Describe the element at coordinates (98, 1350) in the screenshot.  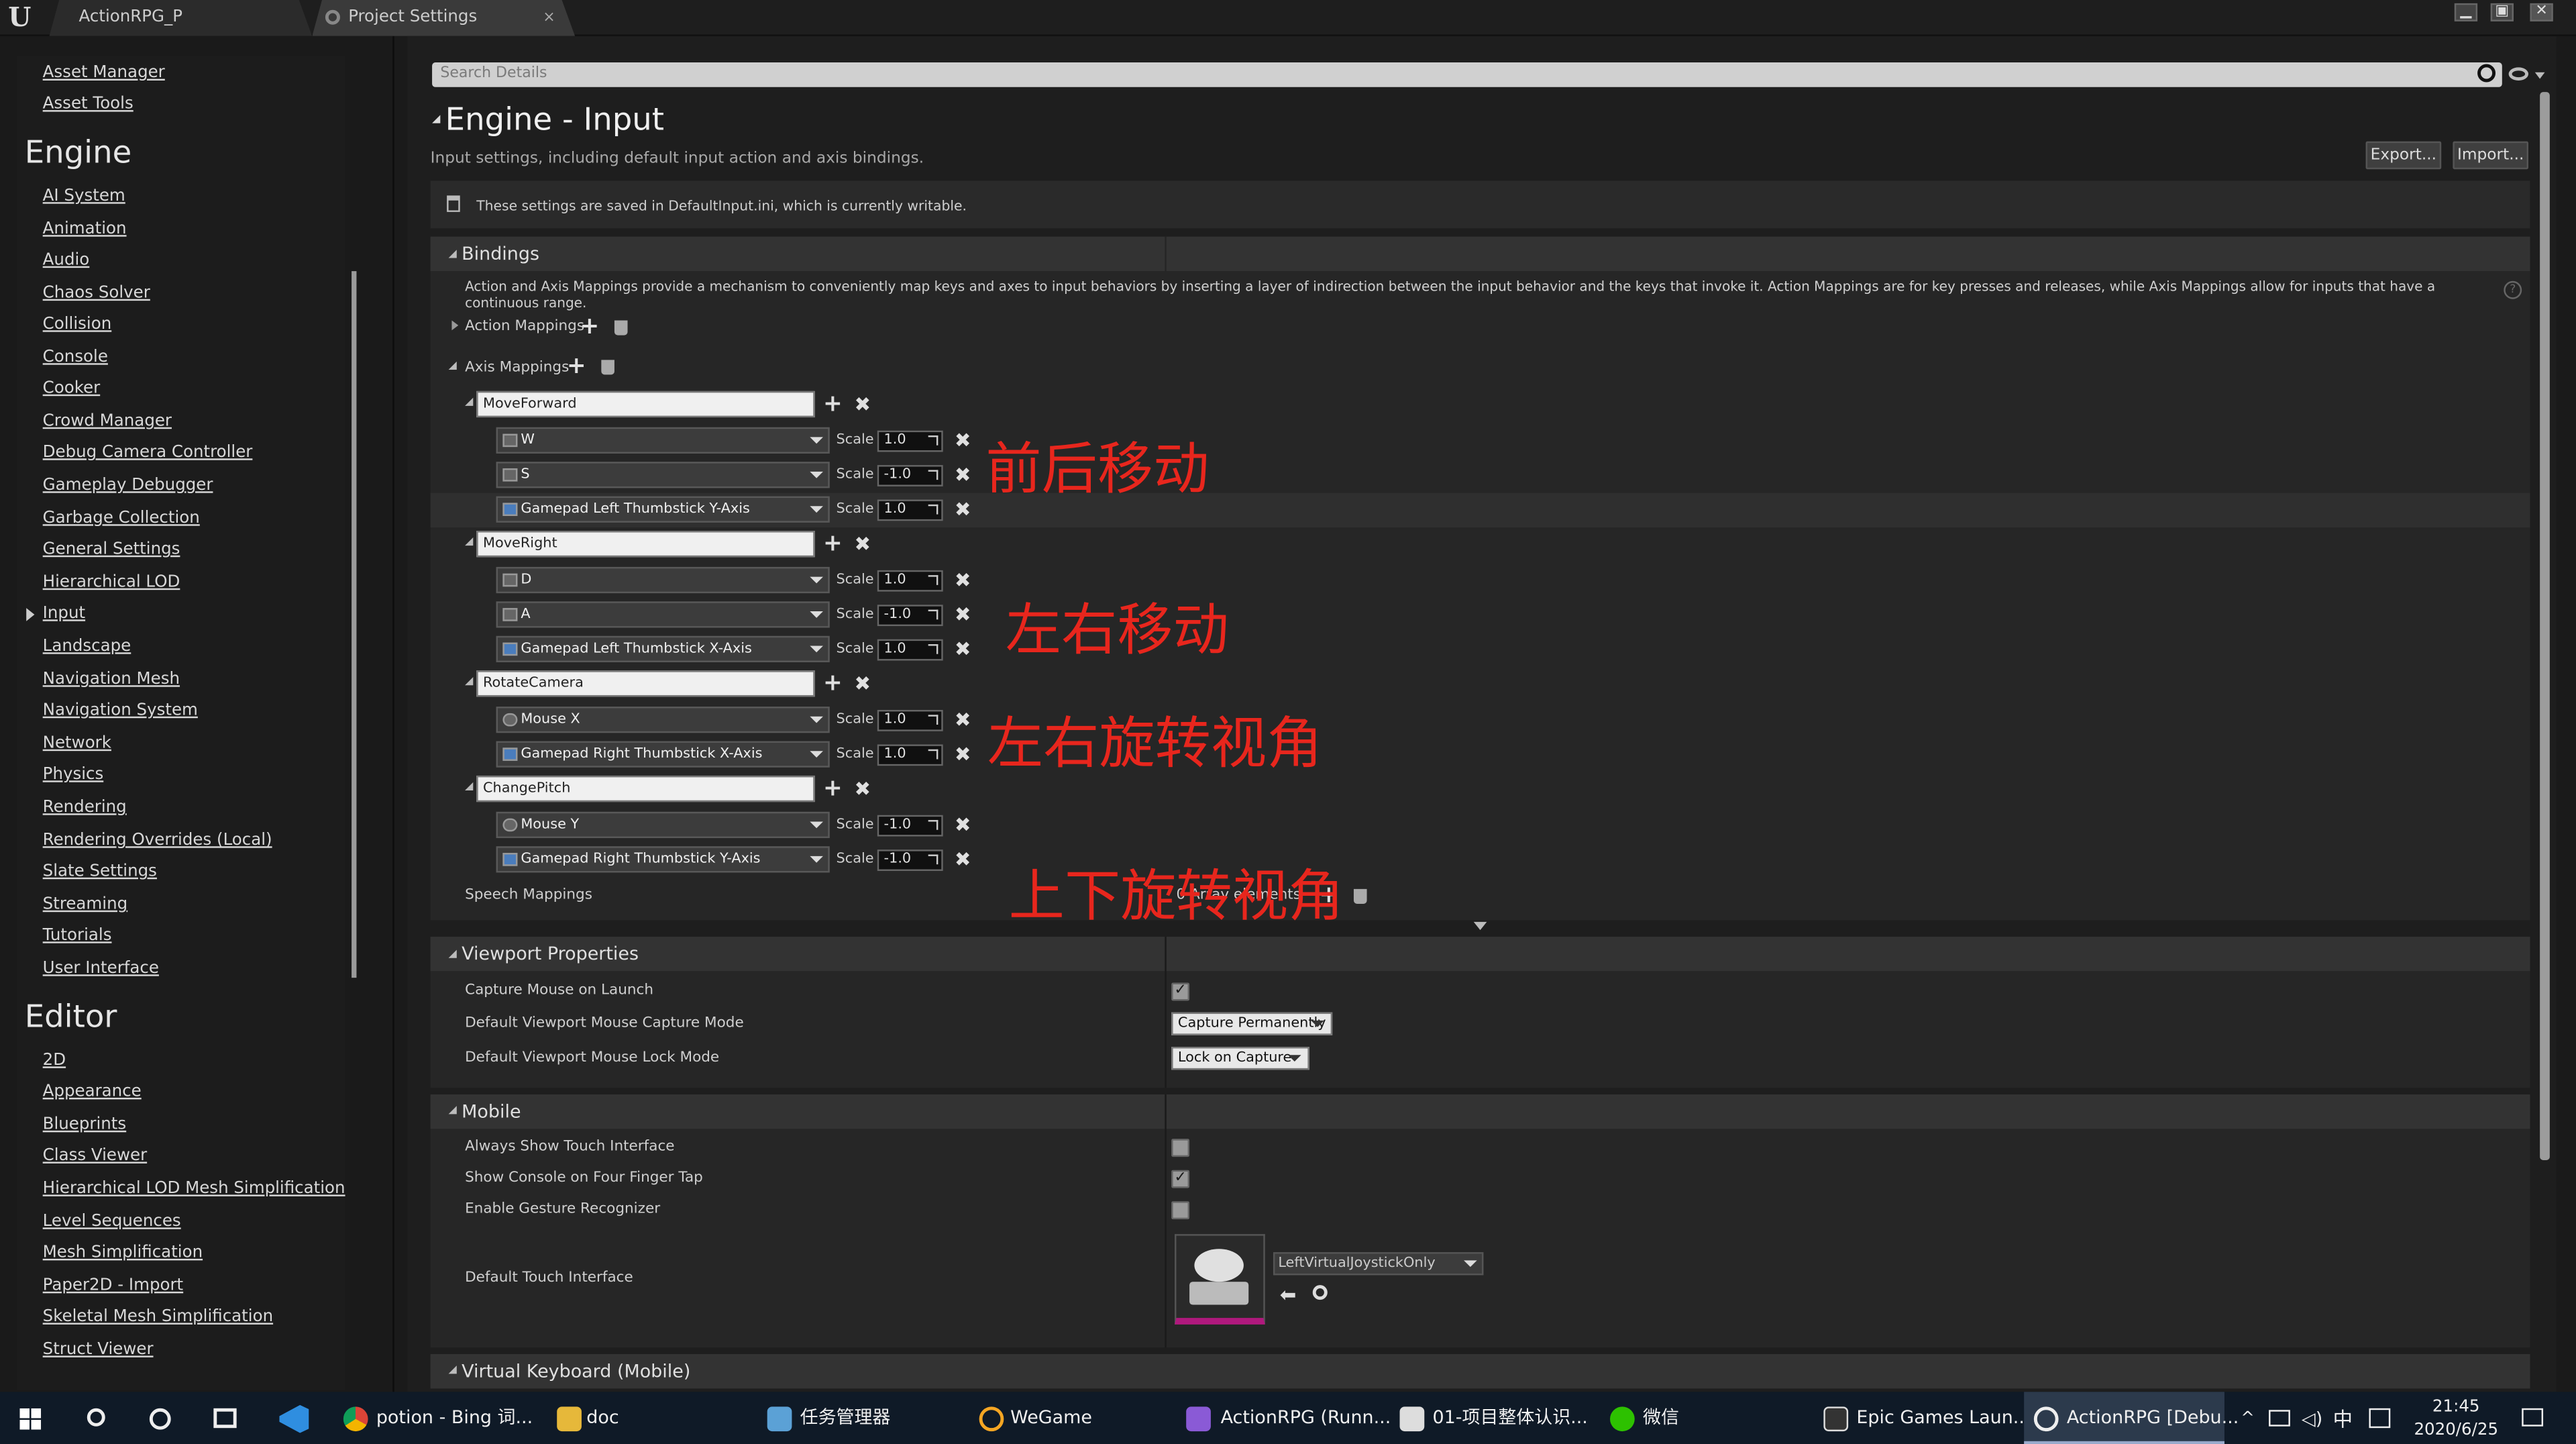
I see `sidebar-item-struct-viewer: Struct Viewer` at that location.